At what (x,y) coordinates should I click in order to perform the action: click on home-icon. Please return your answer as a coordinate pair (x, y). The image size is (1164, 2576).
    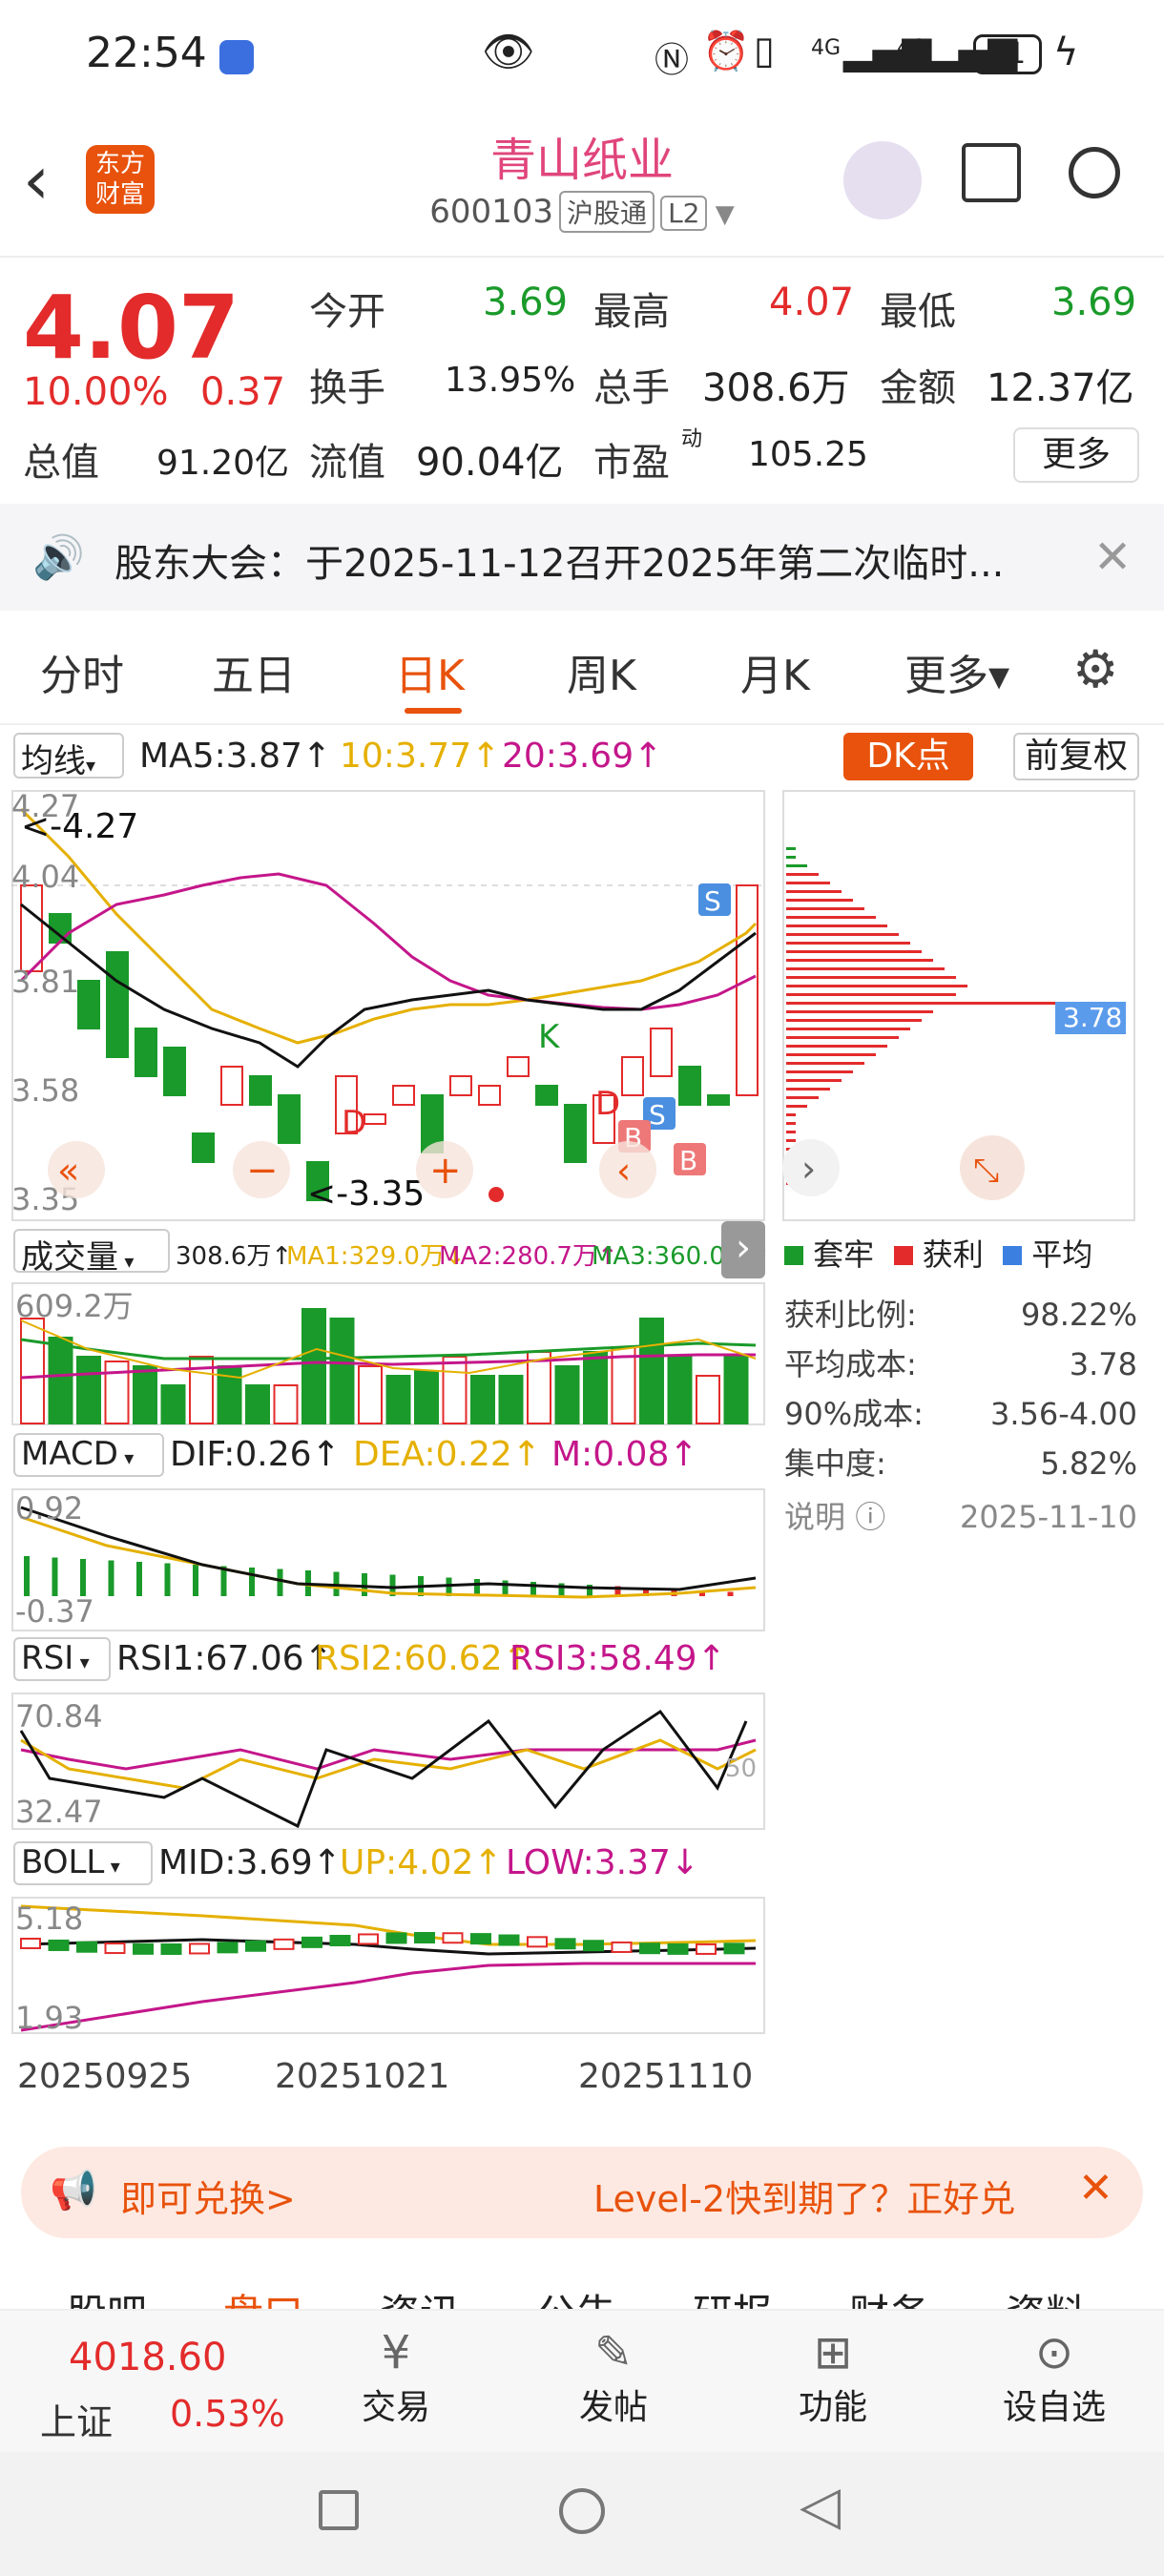
    Looking at the image, I should click on (582, 2511).